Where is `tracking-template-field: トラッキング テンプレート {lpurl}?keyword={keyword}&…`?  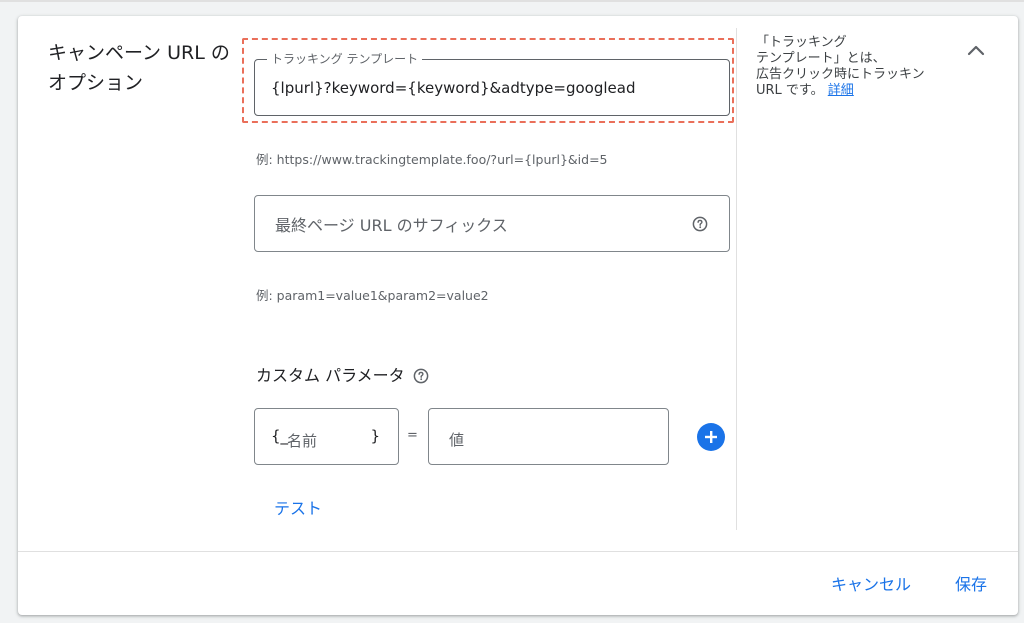 tracking-template-field: トラッキング テンプレート {lpurl}?keyword={keyword}&… is located at coordinates (492, 83).